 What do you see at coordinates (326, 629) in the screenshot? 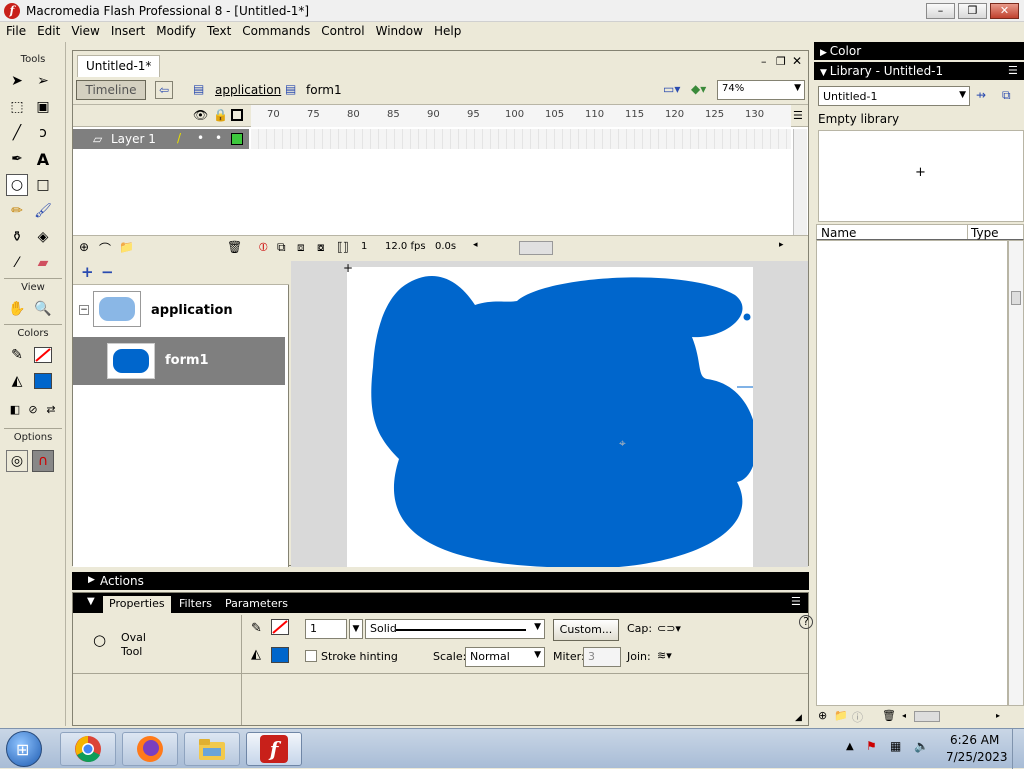
I see `stroke-height-input: 1` at bounding box center [326, 629].